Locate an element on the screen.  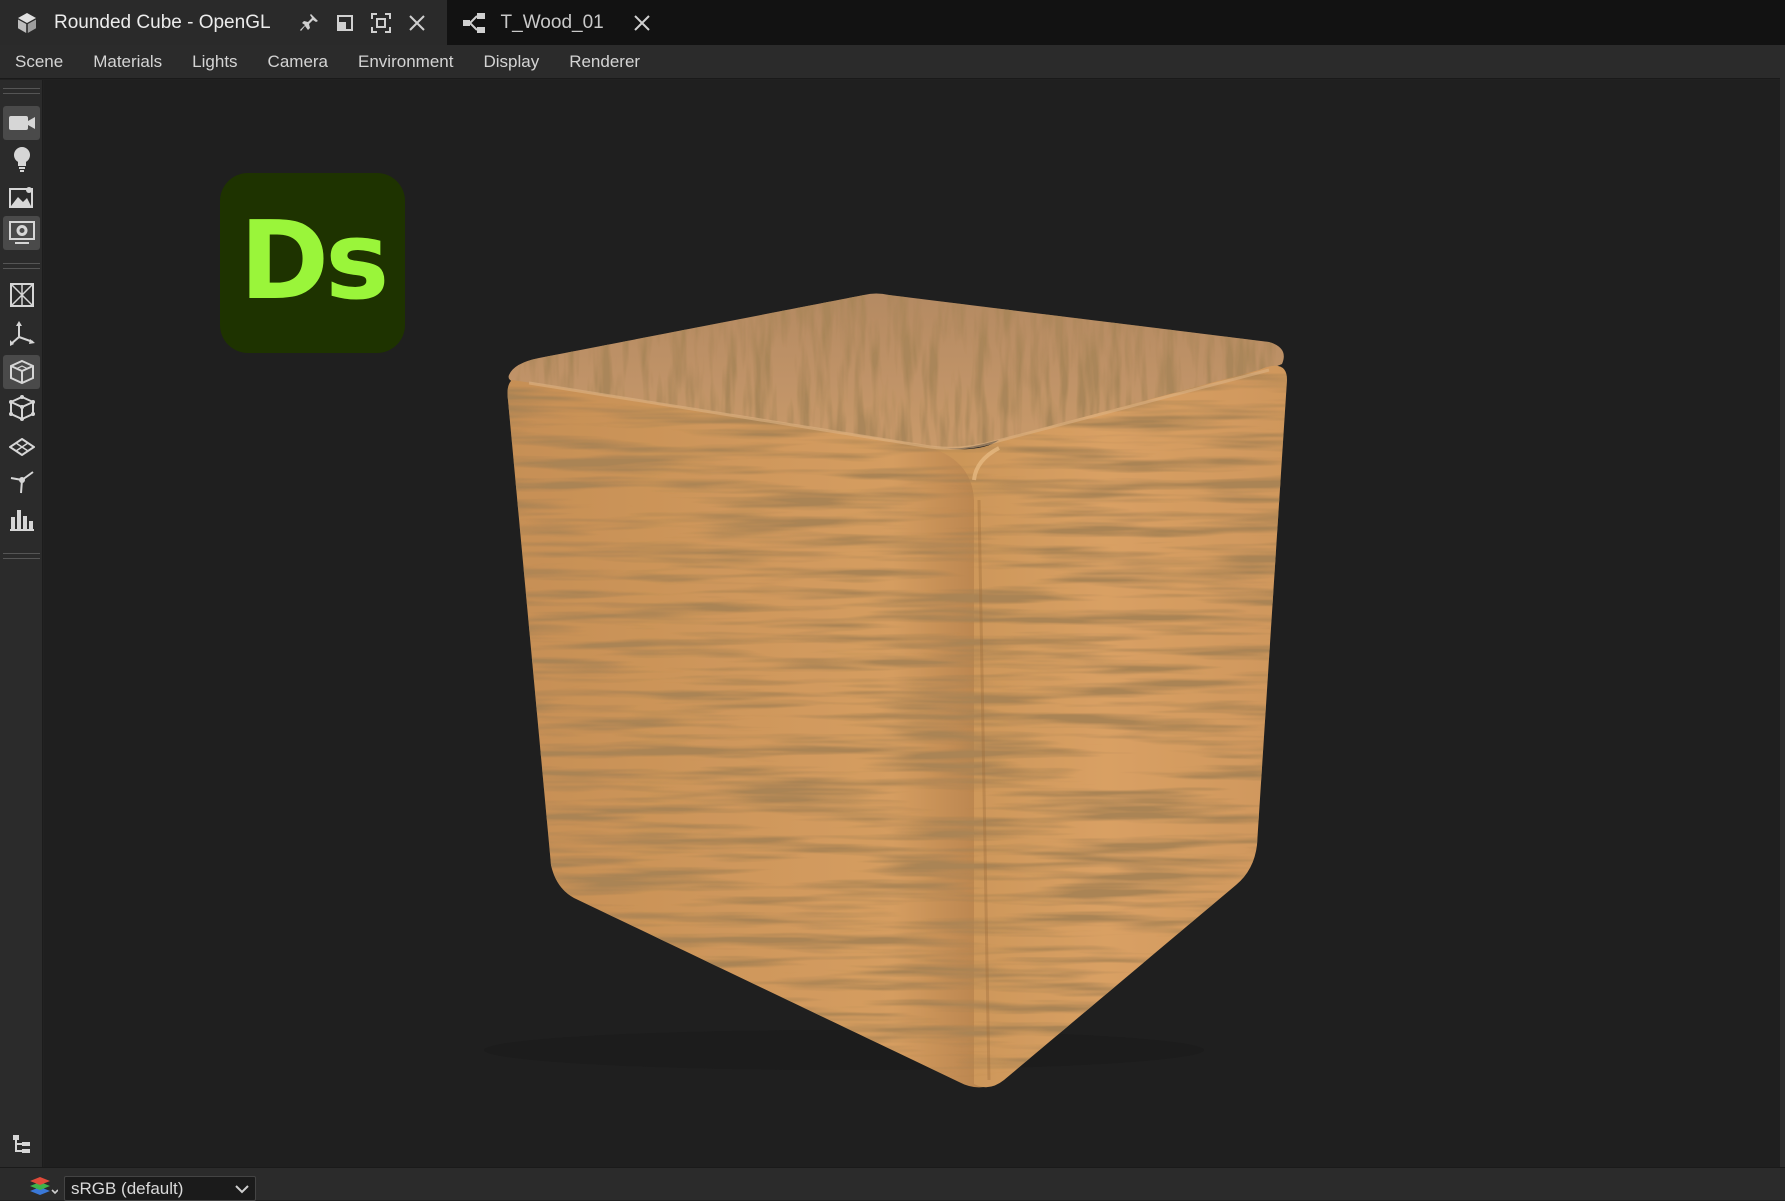
menu-environment: Environment is located at coordinates (405, 62).